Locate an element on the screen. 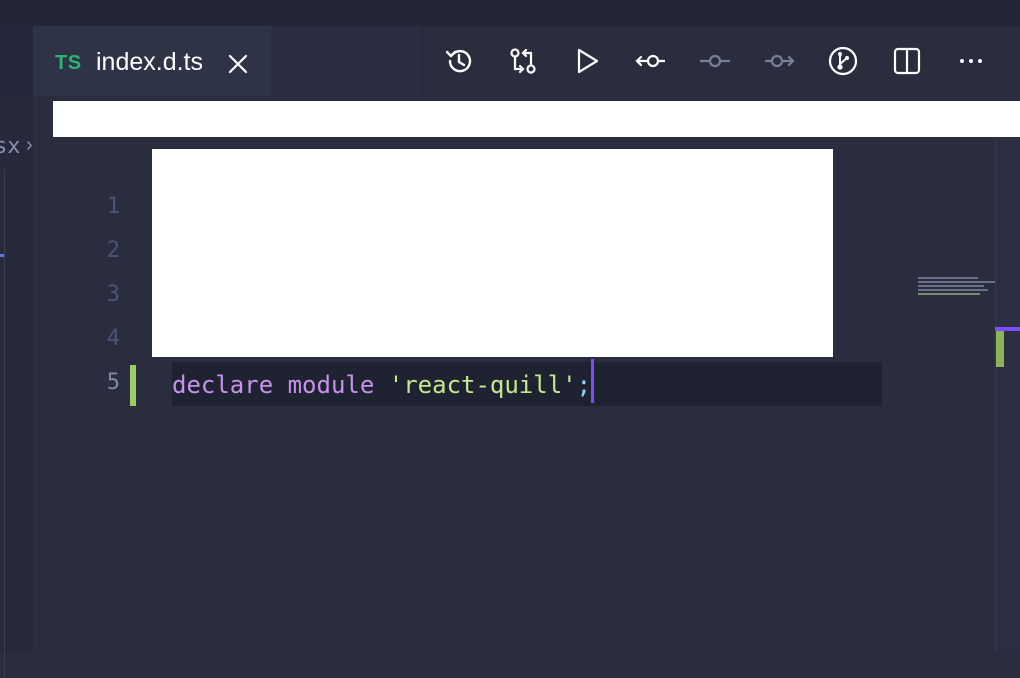 The width and height of the screenshot is (1020, 678). keyword-declare: declare is located at coordinates (223, 385).